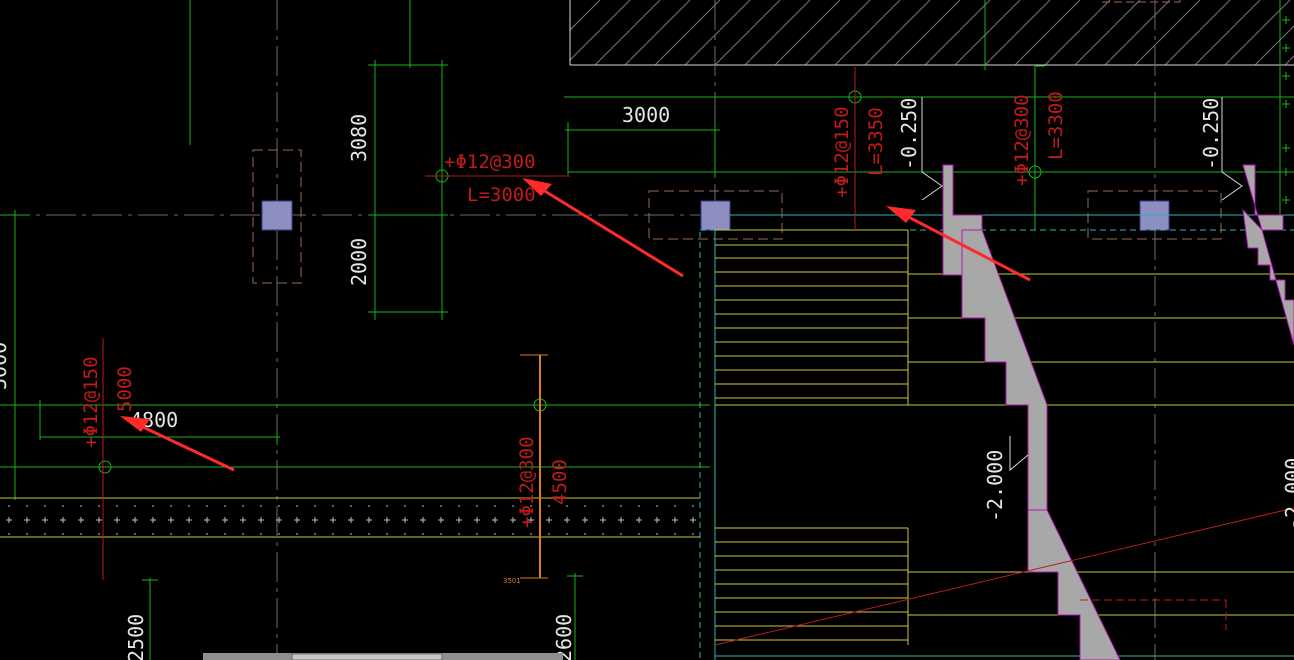 Image resolution: width=1294 pixels, height=660 pixels. I want to click on rebar-label-300-b: +Φ12@300, so click(1022, 140).